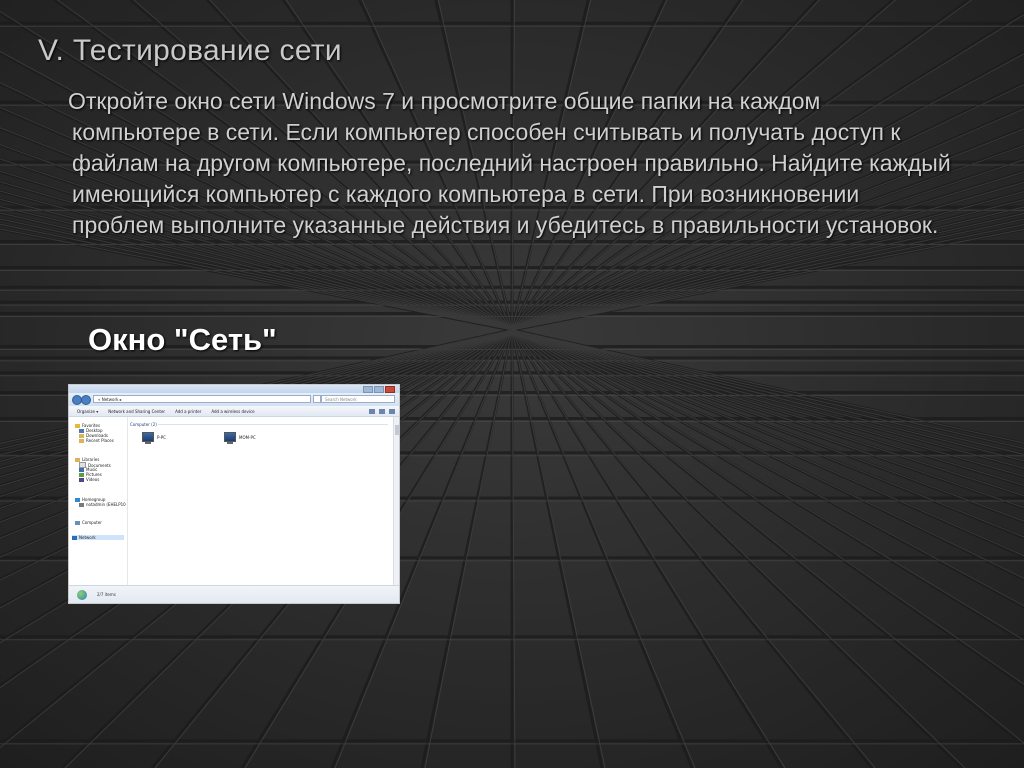 The image size is (1024, 768). What do you see at coordinates (392, 411) in the screenshot?
I see `help-icon` at bounding box center [392, 411].